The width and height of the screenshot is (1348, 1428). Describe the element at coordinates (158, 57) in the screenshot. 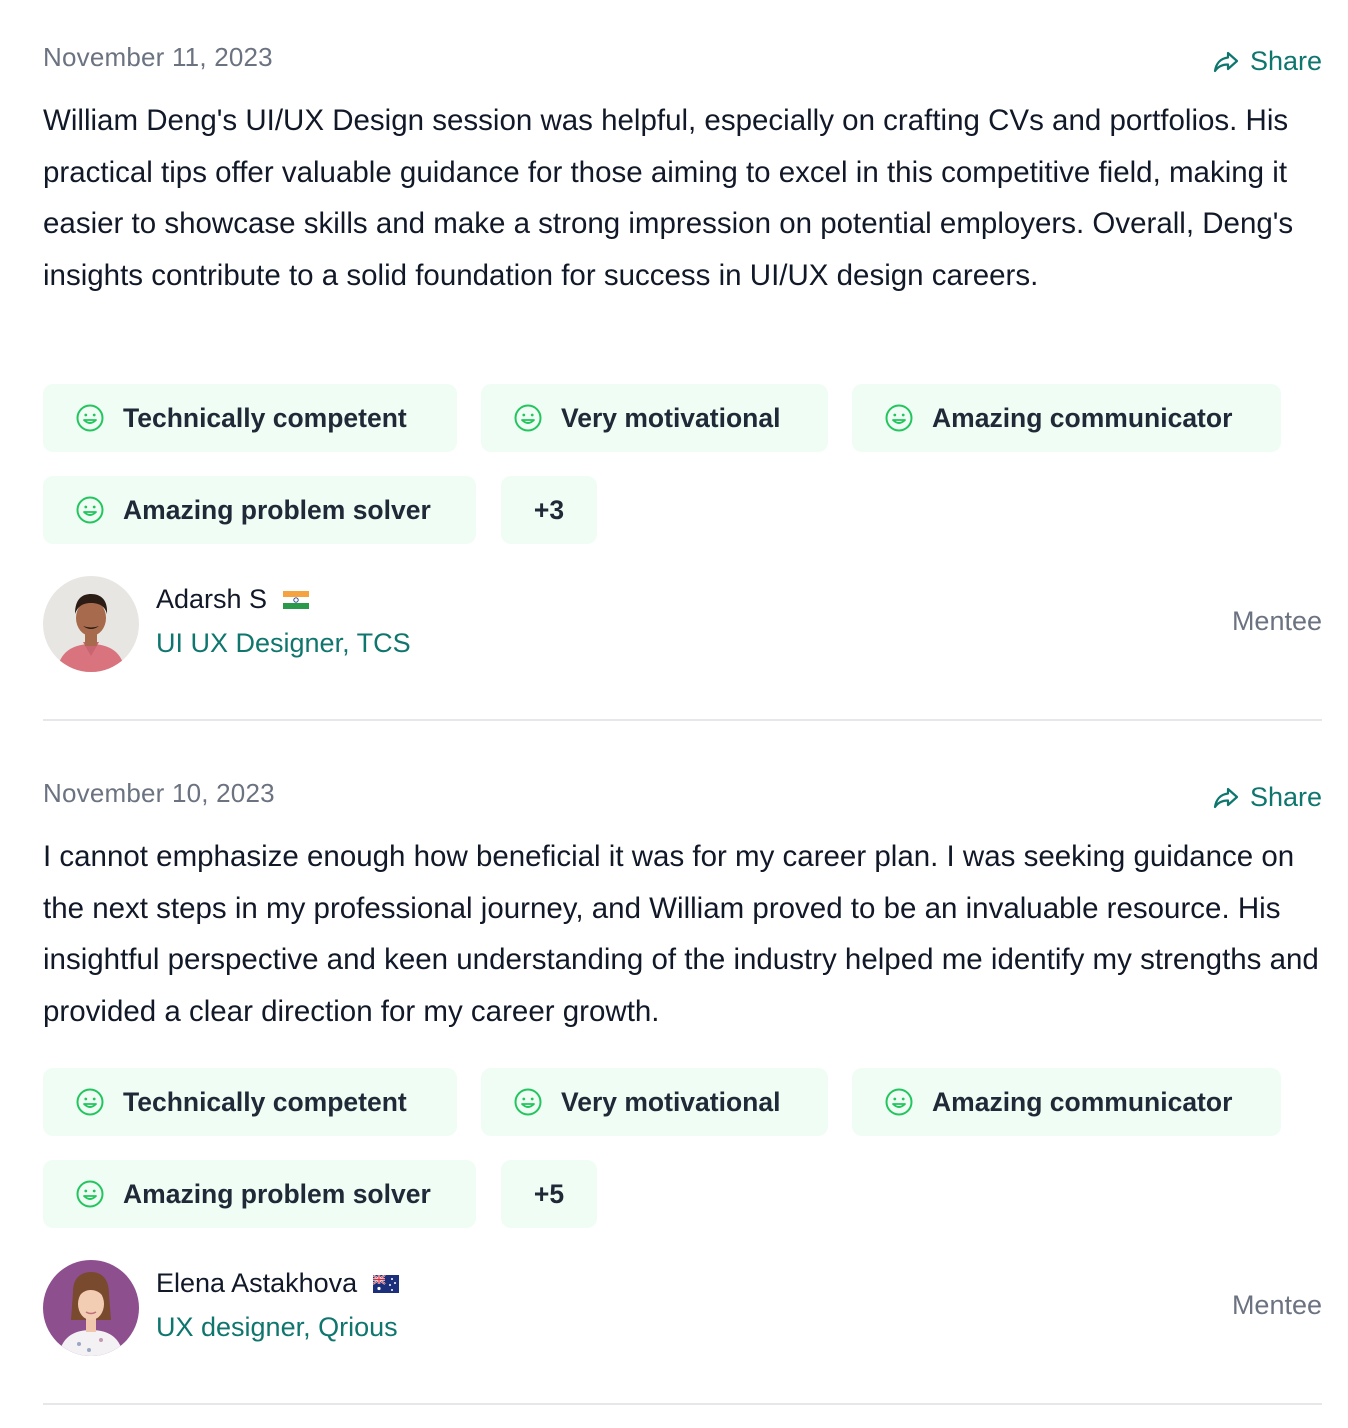

I see `review-date: November 11, 2023` at that location.